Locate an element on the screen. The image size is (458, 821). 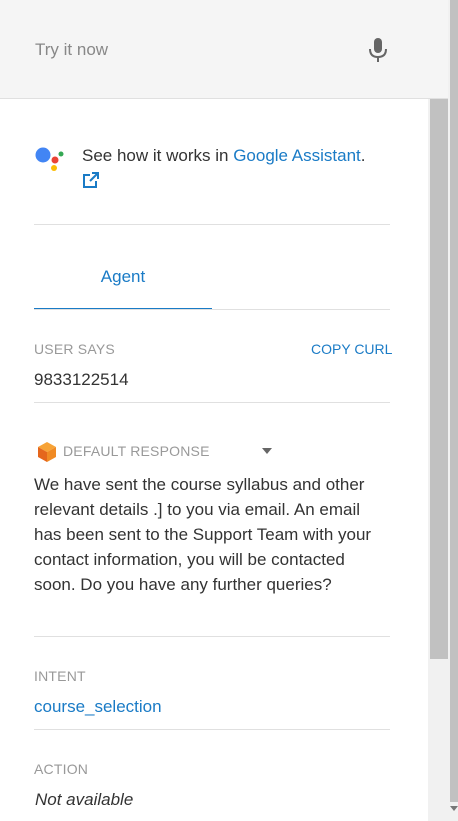
response-dropdown-icon is located at coordinates (267, 451).